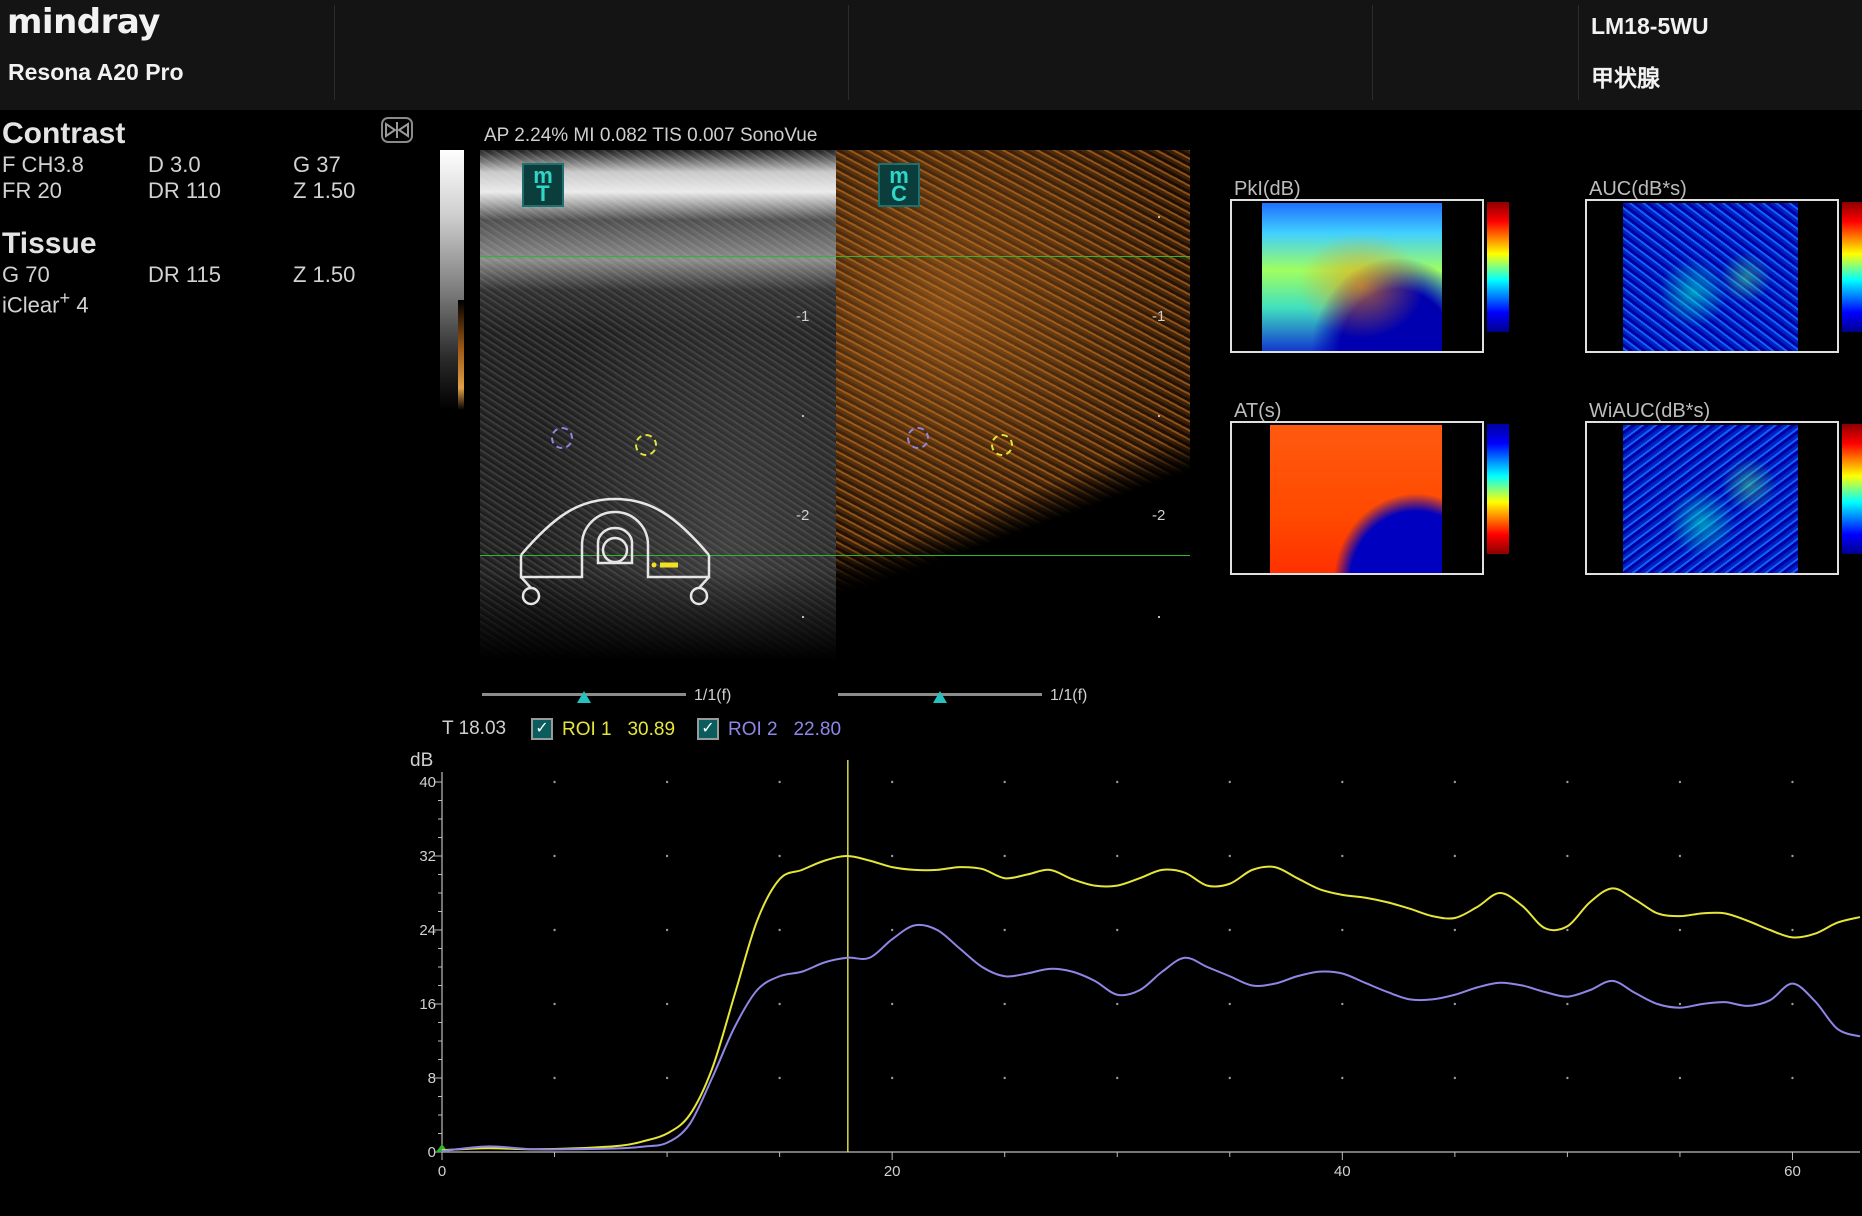 Image resolution: width=1862 pixels, height=1216 pixels. I want to click on tissue-section-title: Tissue, so click(49, 243).